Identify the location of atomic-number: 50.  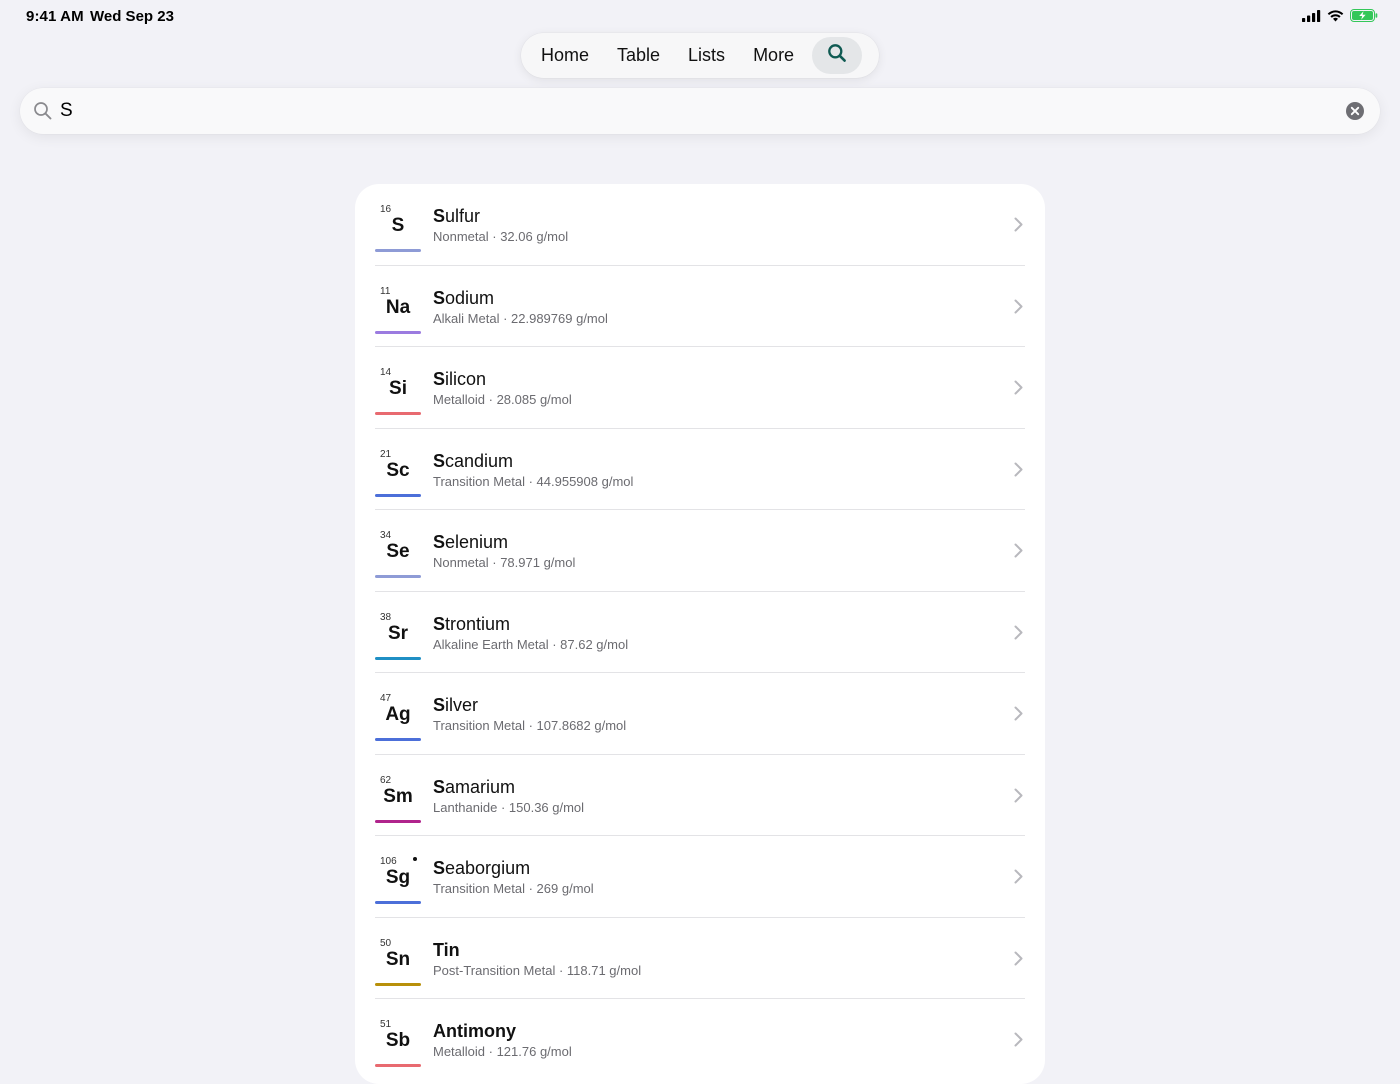
(386, 943).